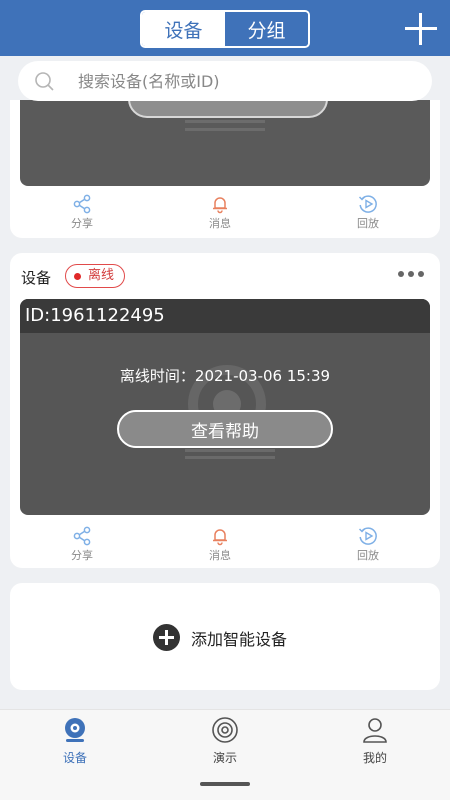  I want to click on device-name: 设备, so click(36, 278).